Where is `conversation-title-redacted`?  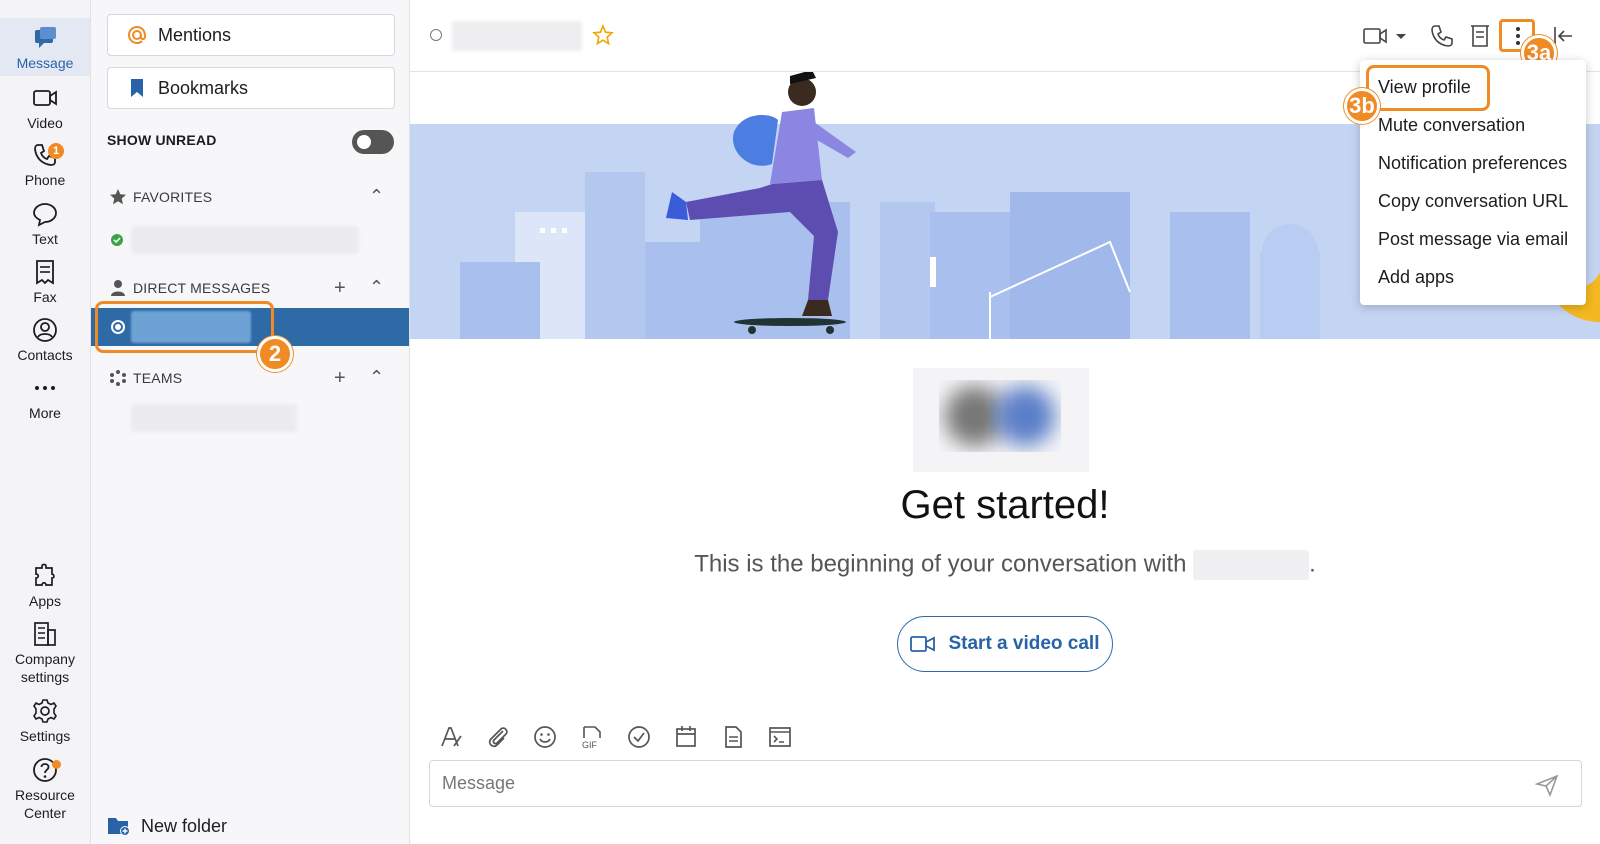 conversation-title-redacted is located at coordinates (517, 36).